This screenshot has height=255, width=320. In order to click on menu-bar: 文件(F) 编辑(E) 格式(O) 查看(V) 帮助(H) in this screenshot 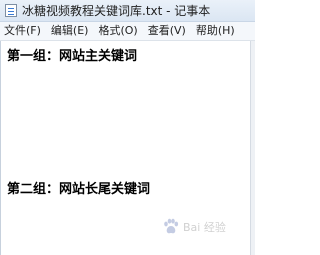, I will do `click(127, 31)`.